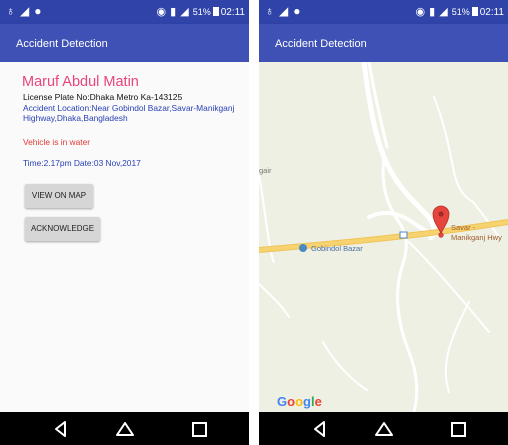 The image size is (508, 445). What do you see at coordinates (57, 142) in the screenshot?
I see `vehicle-status: Vehicle is in water` at bounding box center [57, 142].